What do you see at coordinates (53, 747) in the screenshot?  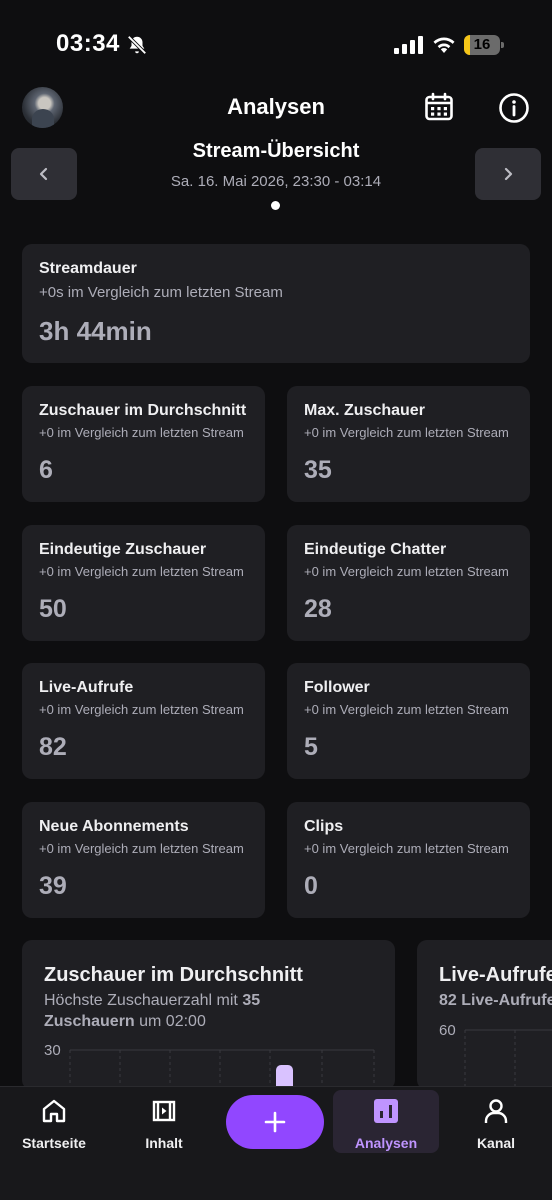 I see `stat-value: 82` at bounding box center [53, 747].